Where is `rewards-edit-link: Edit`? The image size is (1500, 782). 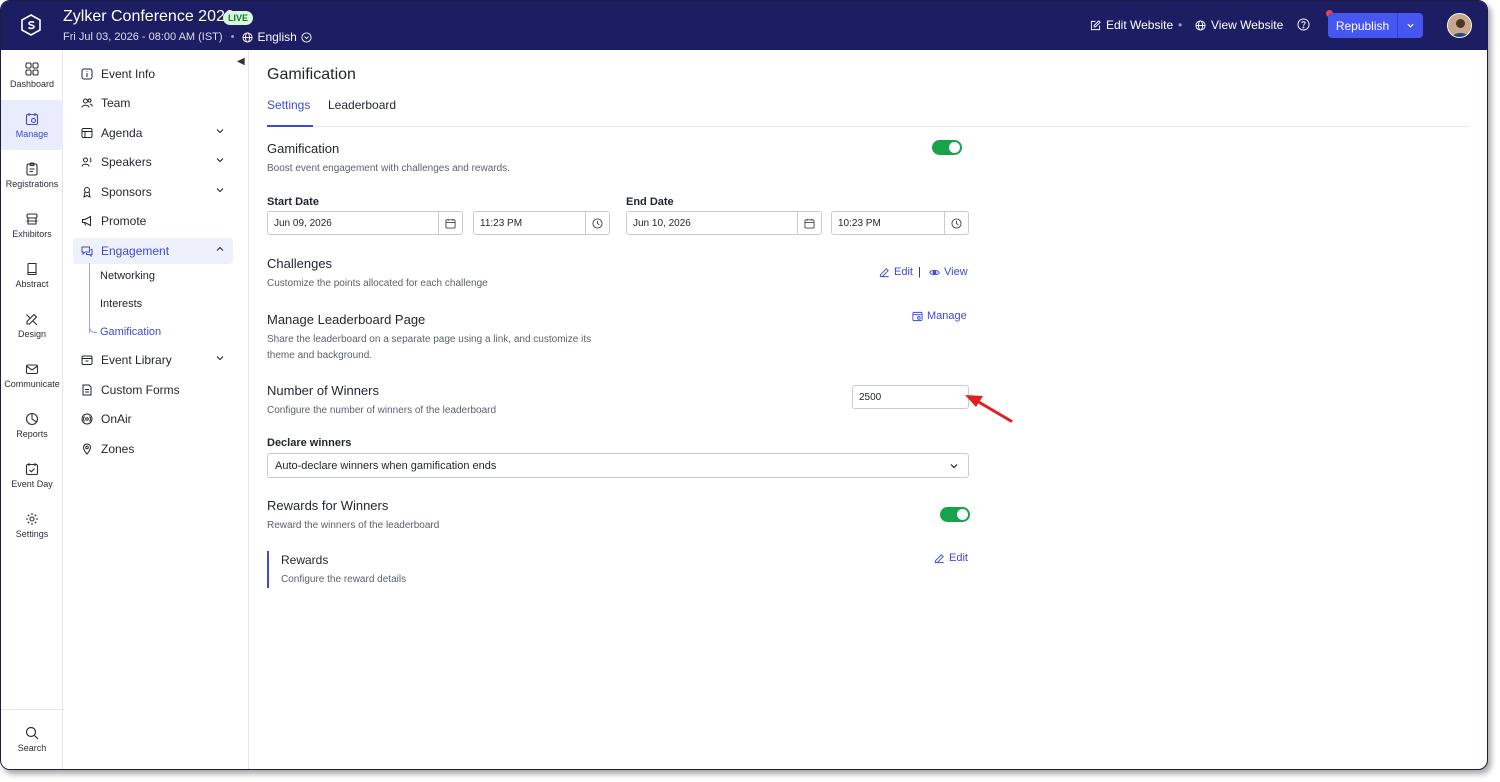 rewards-edit-link: Edit is located at coordinates (951, 558).